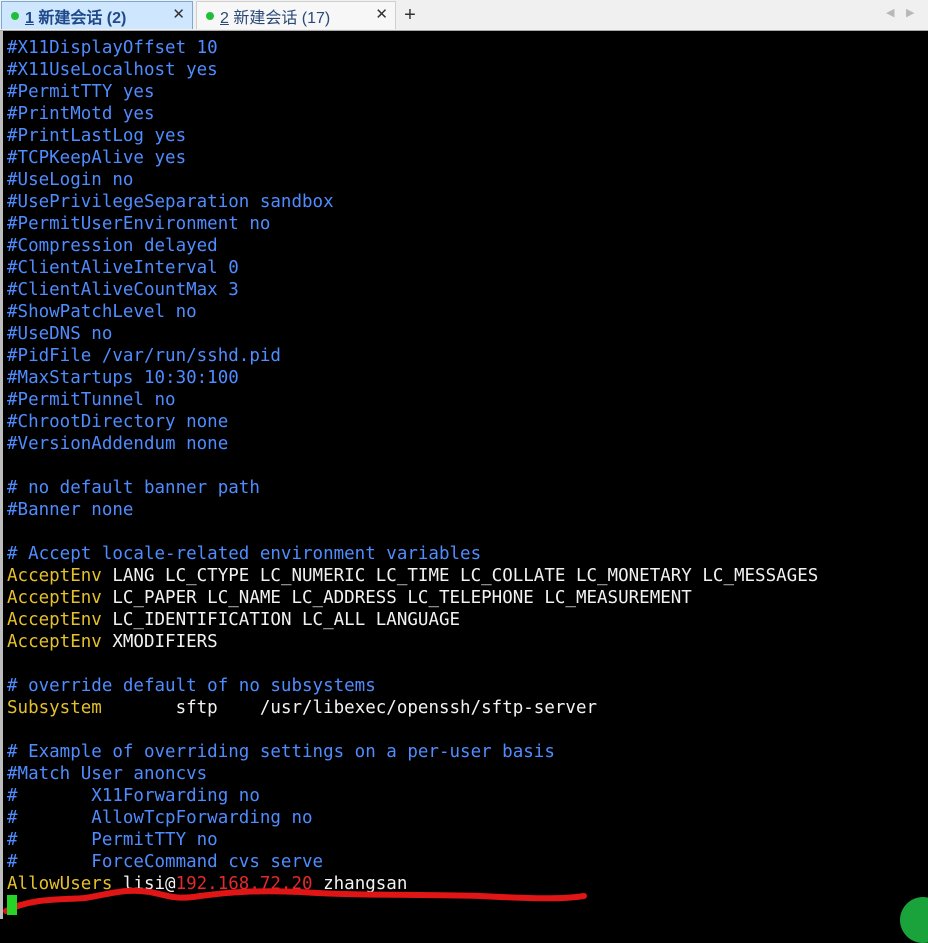 The height and width of the screenshot is (943, 928). What do you see at coordinates (466, 422) in the screenshot?
I see `terminal-line: #ChrootDirectory none` at bounding box center [466, 422].